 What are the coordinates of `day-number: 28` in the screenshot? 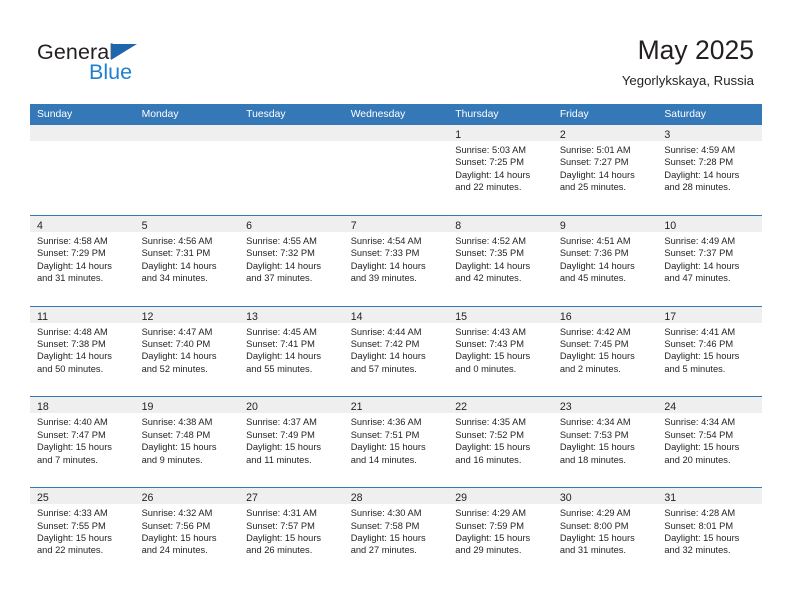 It's located at (356, 498).